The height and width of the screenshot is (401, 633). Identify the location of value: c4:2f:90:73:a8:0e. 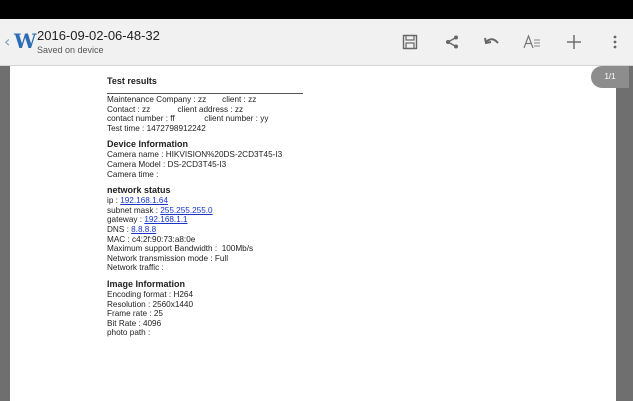
(164, 239).